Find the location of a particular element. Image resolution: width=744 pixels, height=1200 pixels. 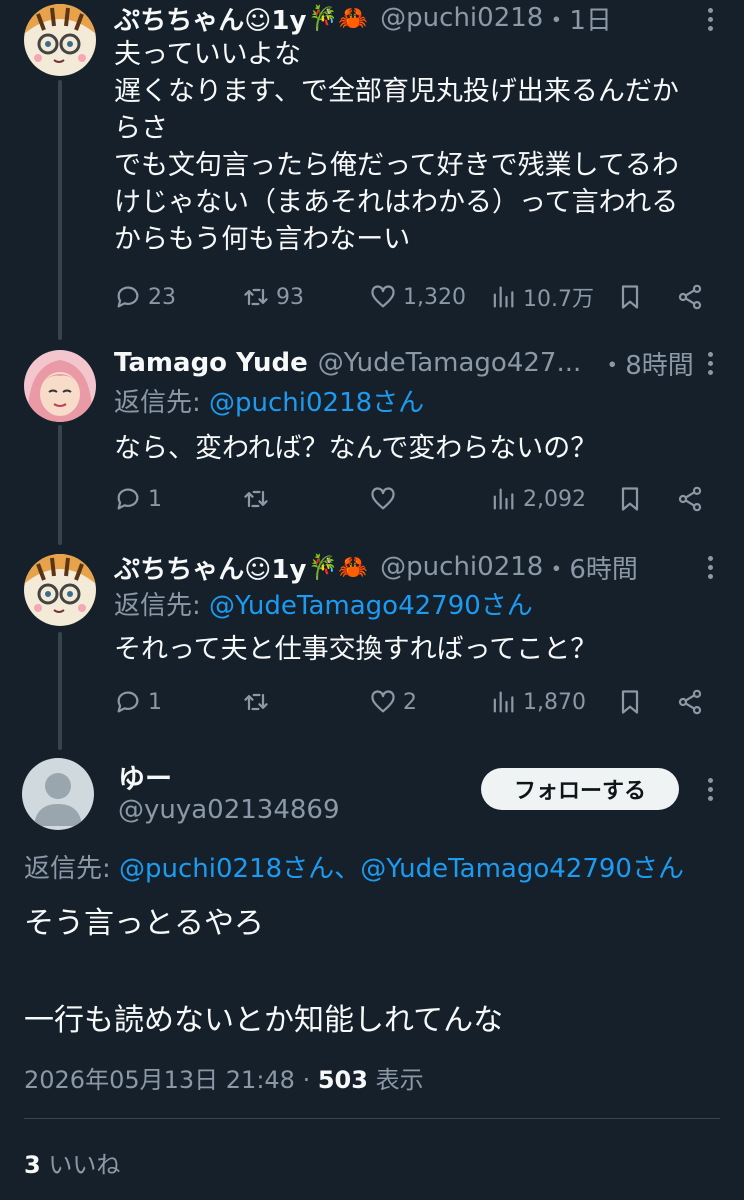

like-button: 2 is located at coordinates (393, 702).